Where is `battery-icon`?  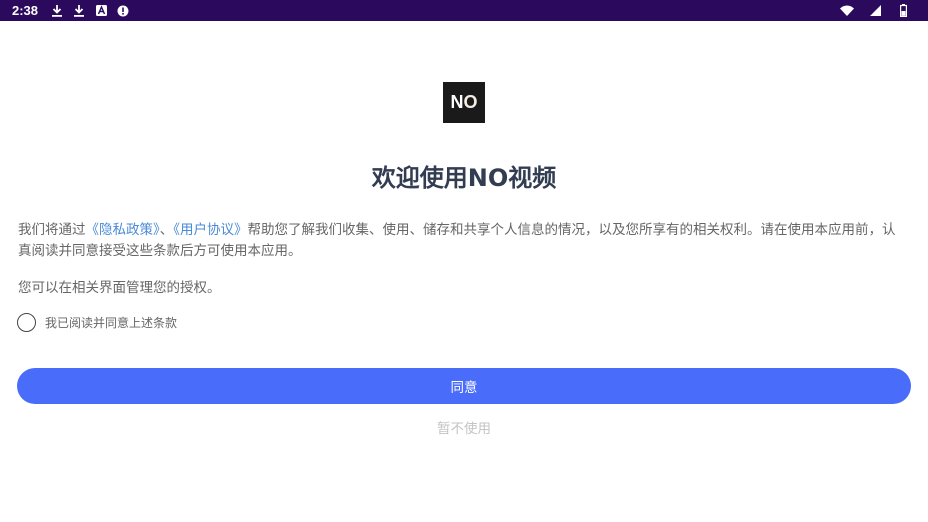
battery-icon is located at coordinates (903, 11).